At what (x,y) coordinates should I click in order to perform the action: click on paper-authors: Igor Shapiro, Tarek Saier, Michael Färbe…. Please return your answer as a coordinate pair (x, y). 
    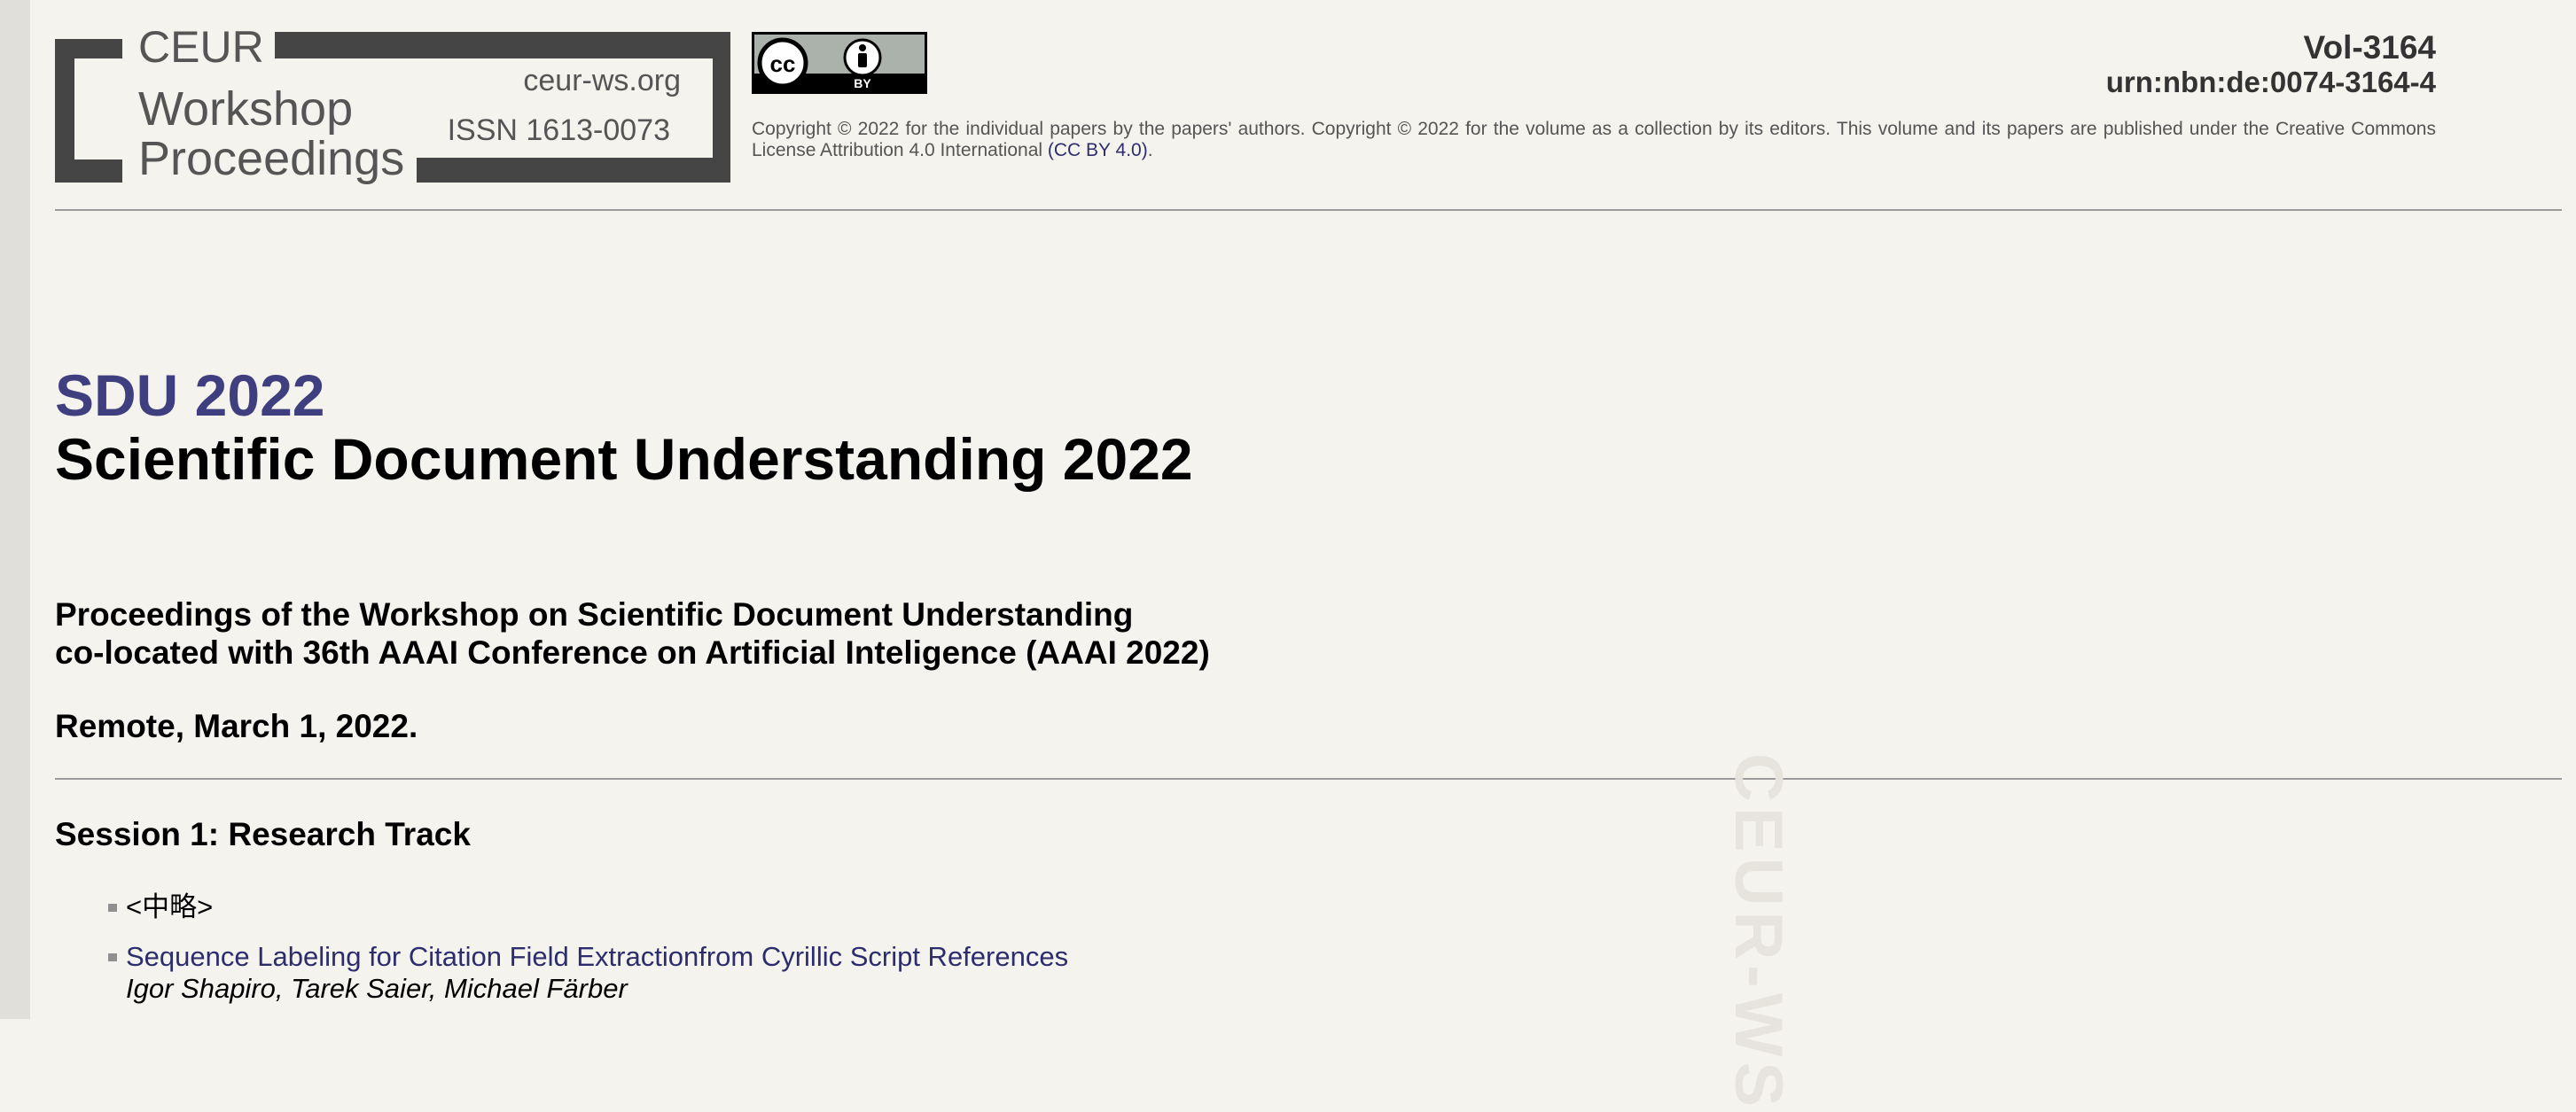
    Looking at the image, I should click on (377, 989).